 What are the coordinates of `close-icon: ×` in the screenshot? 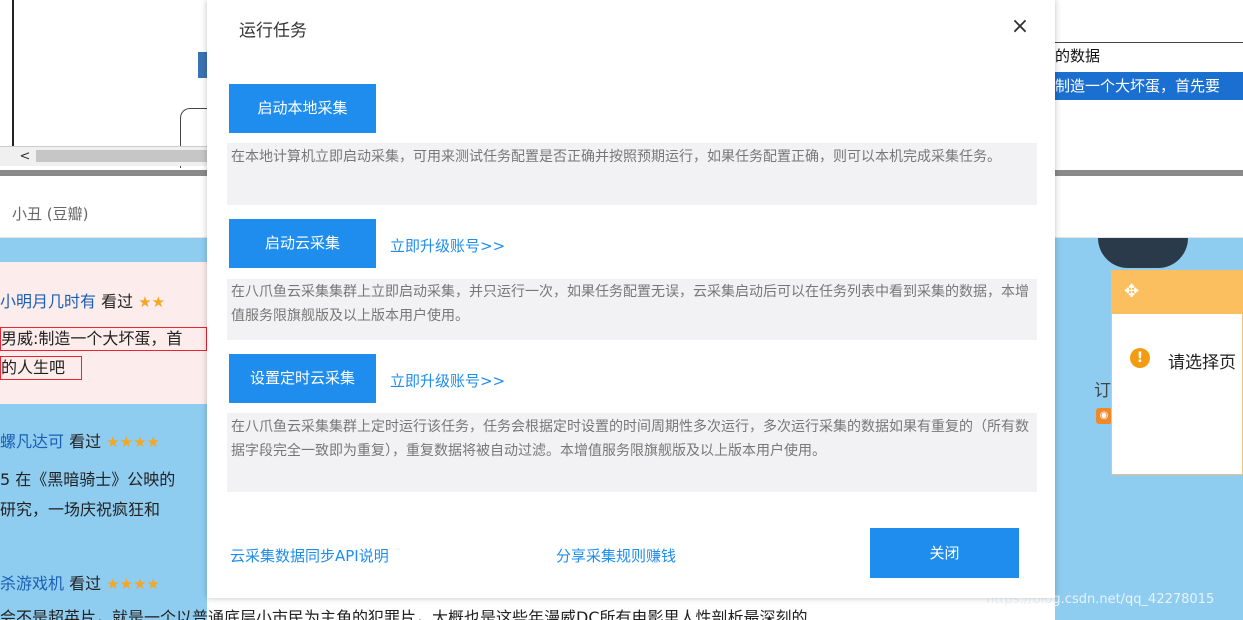 It's located at (1020, 27).